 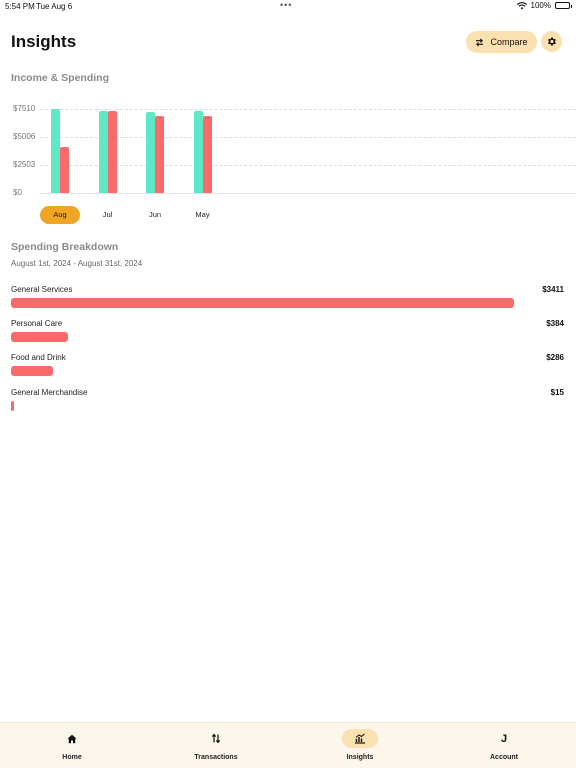 What do you see at coordinates (557, 392) in the screenshot?
I see `category-amount: $15` at bounding box center [557, 392].